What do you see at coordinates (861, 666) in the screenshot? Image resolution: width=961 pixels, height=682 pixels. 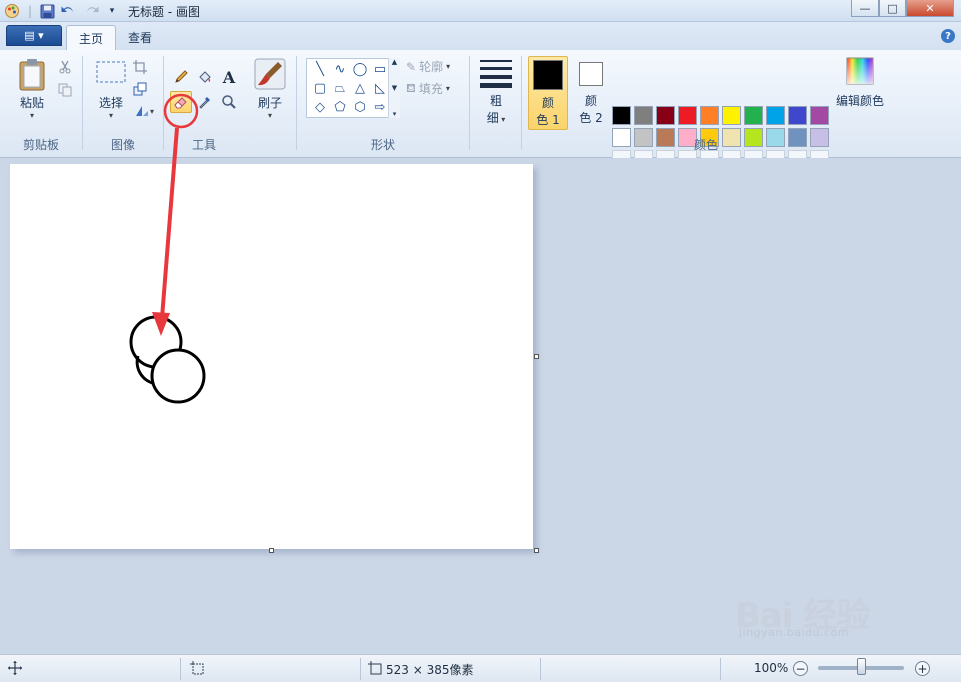 I see `zoom-slider-thumb` at bounding box center [861, 666].